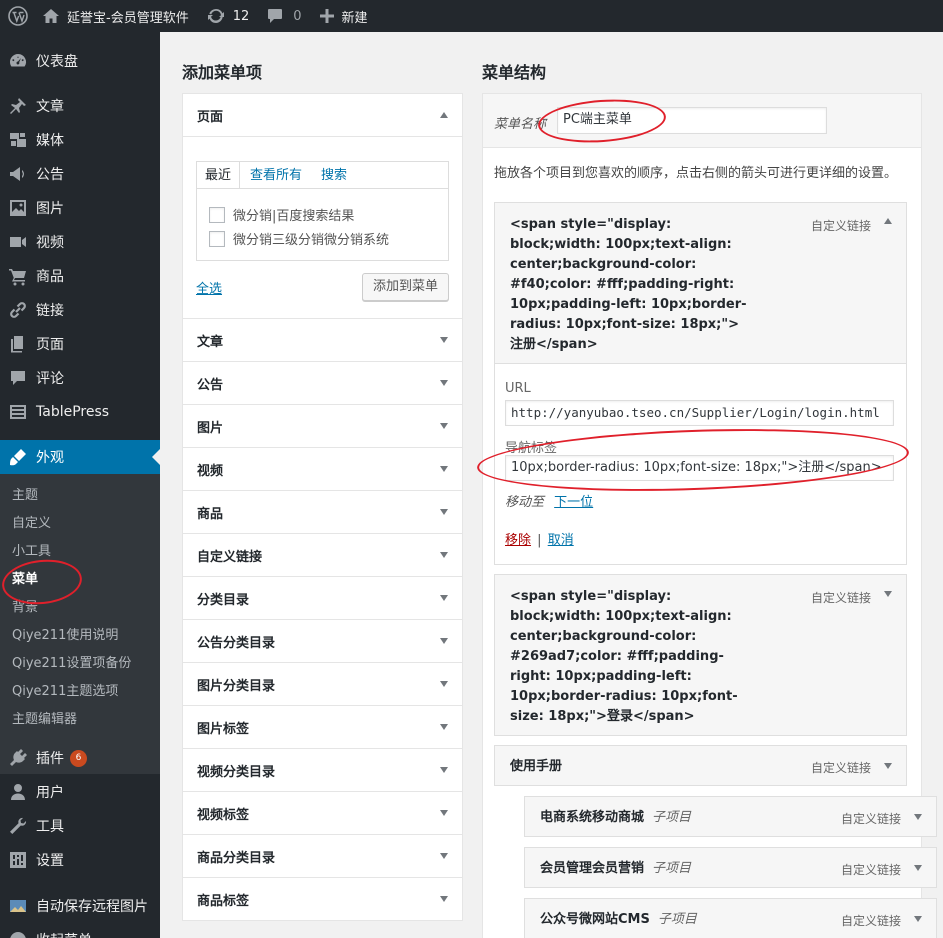  What do you see at coordinates (80, 140) in the screenshot?
I see `sidebar-item-media: 媒体` at bounding box center [80, 140].